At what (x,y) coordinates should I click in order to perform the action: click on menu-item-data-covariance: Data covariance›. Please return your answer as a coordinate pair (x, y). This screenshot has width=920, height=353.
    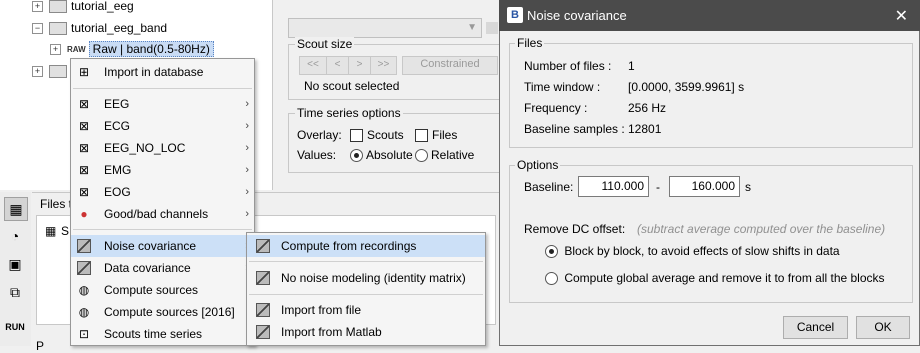
    Looking at the image, I should click on (162, 268).